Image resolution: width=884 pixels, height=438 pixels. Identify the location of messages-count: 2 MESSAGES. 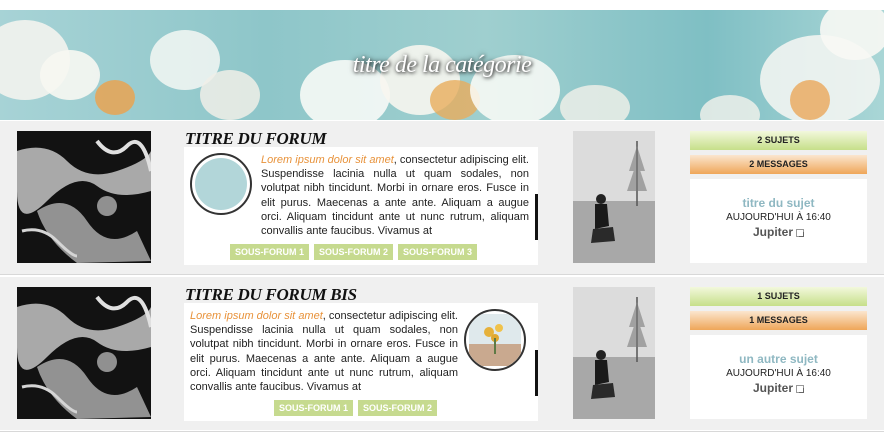
(778, 164).